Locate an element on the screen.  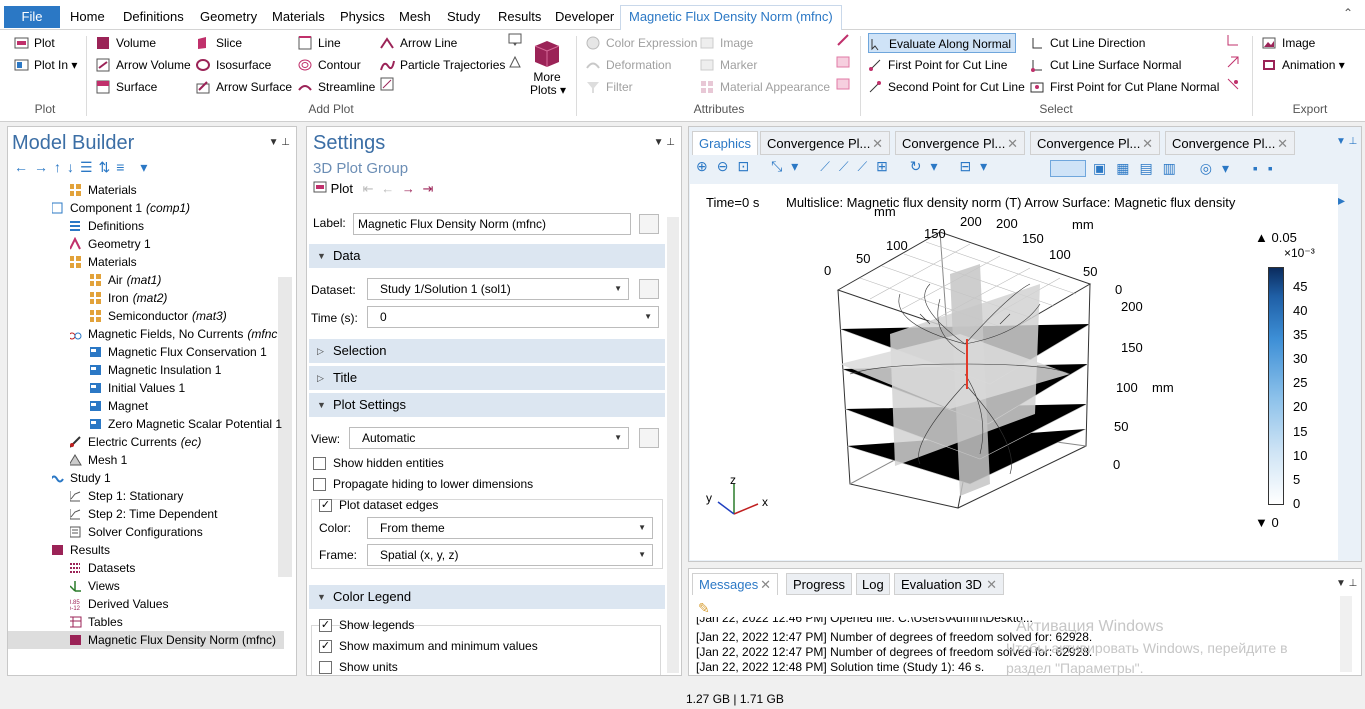
show-units-checkbox: Show units is located at coordinates (358, 667).